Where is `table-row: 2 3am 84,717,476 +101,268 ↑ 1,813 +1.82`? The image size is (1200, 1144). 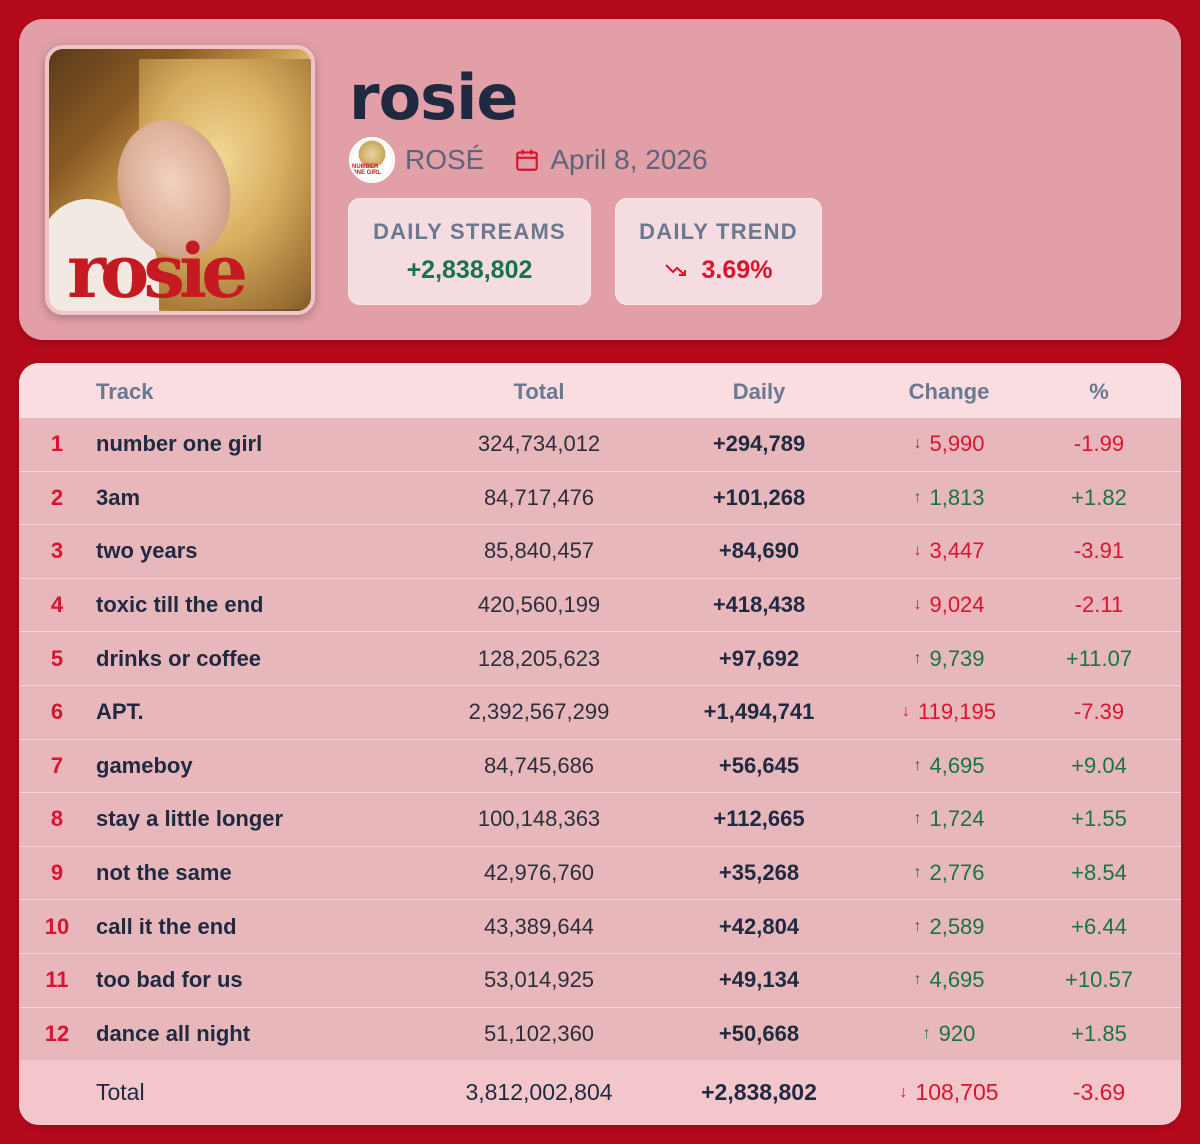 table-row: 2 3am 84,717,476 +101,268 ↑ 1,813 +1.82 is located at coordinates (600, 499).